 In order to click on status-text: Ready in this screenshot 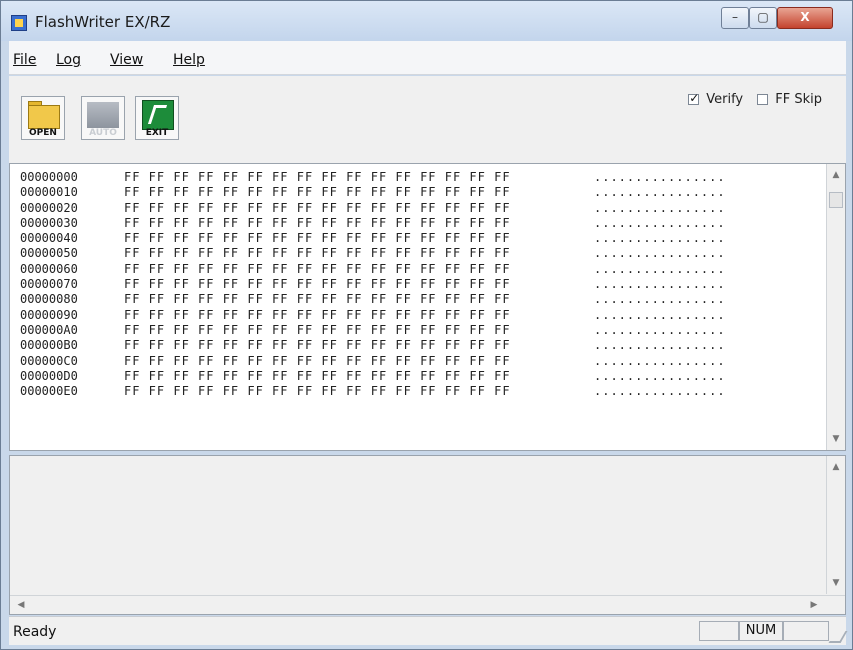, I will do `click(35, 632)`.